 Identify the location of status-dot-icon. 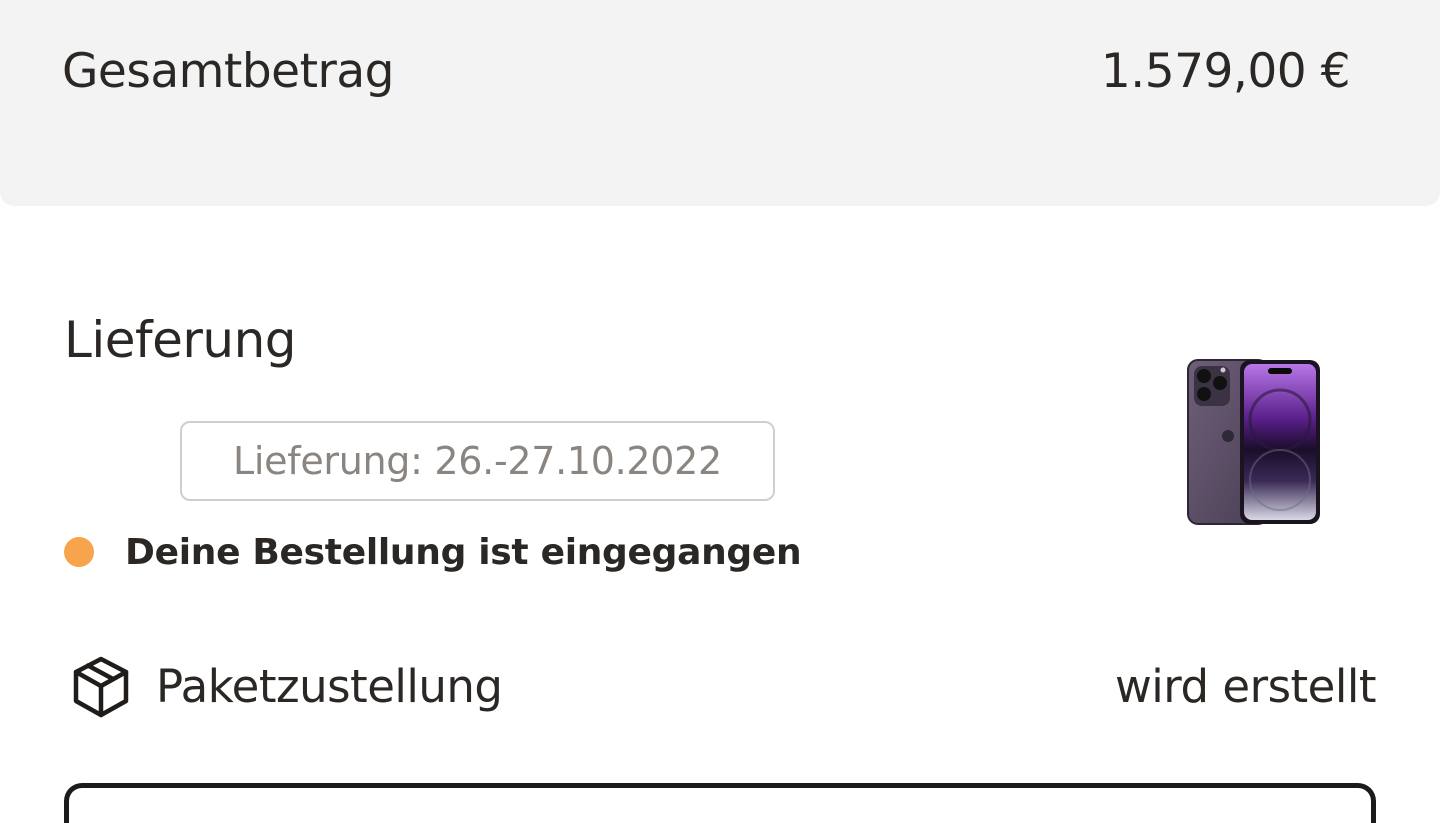
(79, 552).